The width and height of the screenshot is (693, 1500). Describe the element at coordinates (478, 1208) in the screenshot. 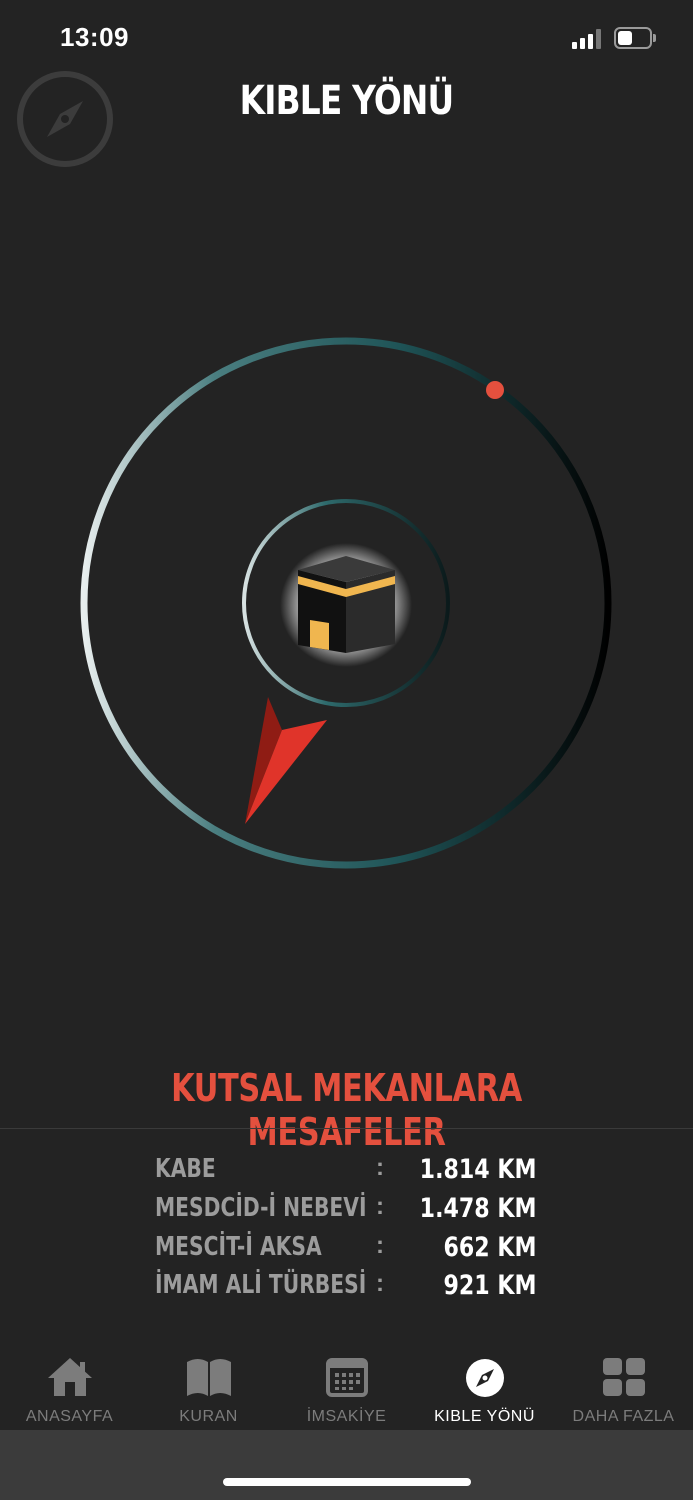

I see `distance-value: 1.478 KM` at that location.